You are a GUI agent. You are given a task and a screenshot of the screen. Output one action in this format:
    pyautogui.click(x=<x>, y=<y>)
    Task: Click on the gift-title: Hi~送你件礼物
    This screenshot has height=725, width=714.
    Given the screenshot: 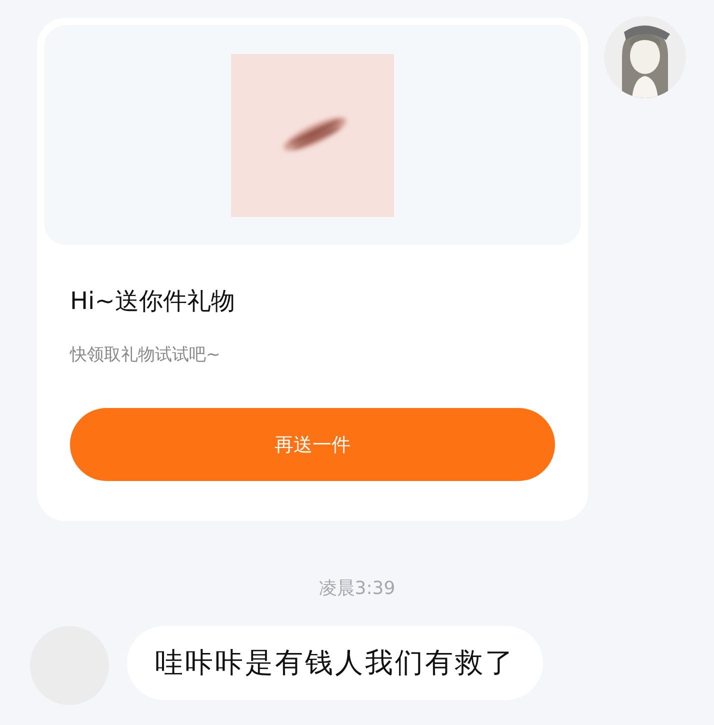 What is the action you would take?
    pyautogui.click(x=153, y=301)
    